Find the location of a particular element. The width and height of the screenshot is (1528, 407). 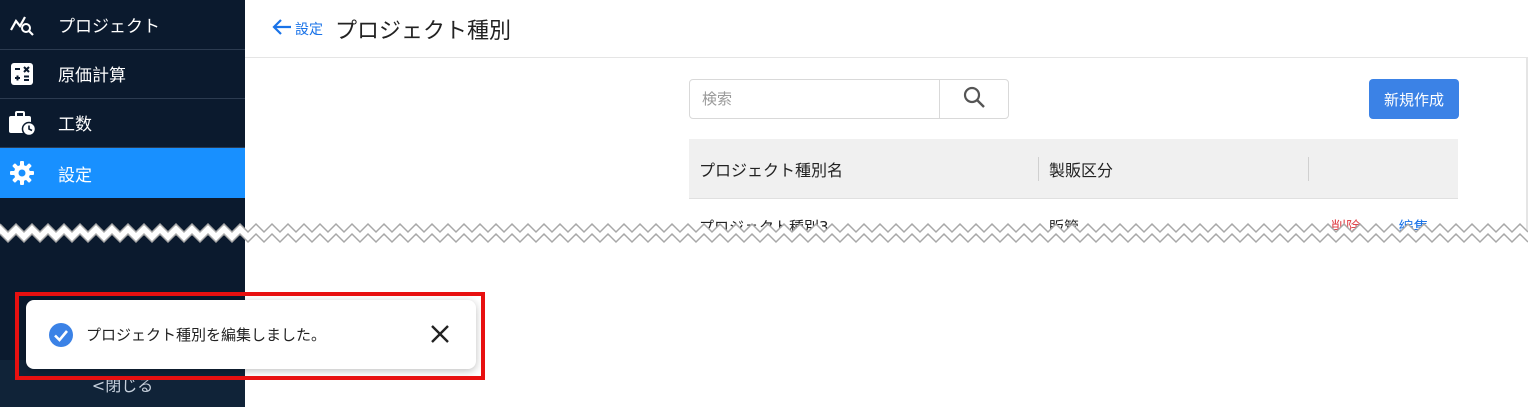

new-button: 新規作成 is located at coordinates (1414, 99).